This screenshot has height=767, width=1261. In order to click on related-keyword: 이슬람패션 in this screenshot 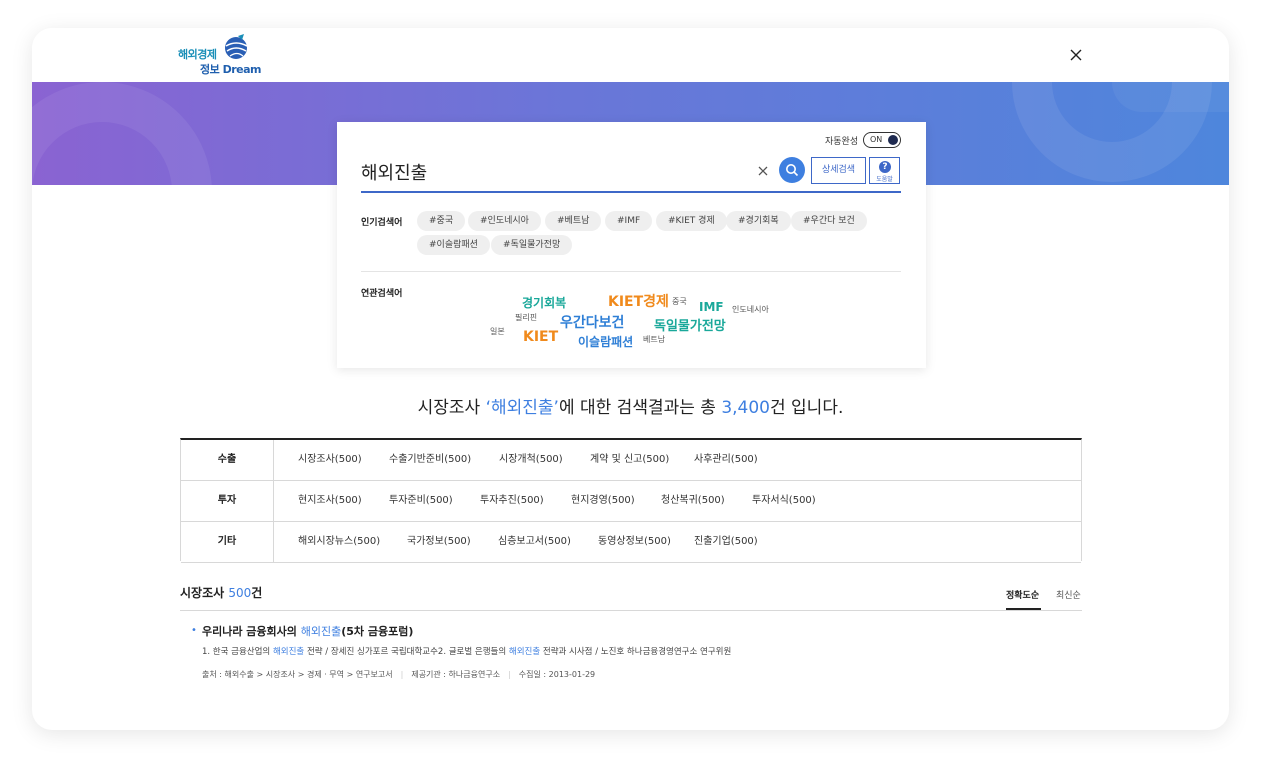, I will do `click(605, 341)`.